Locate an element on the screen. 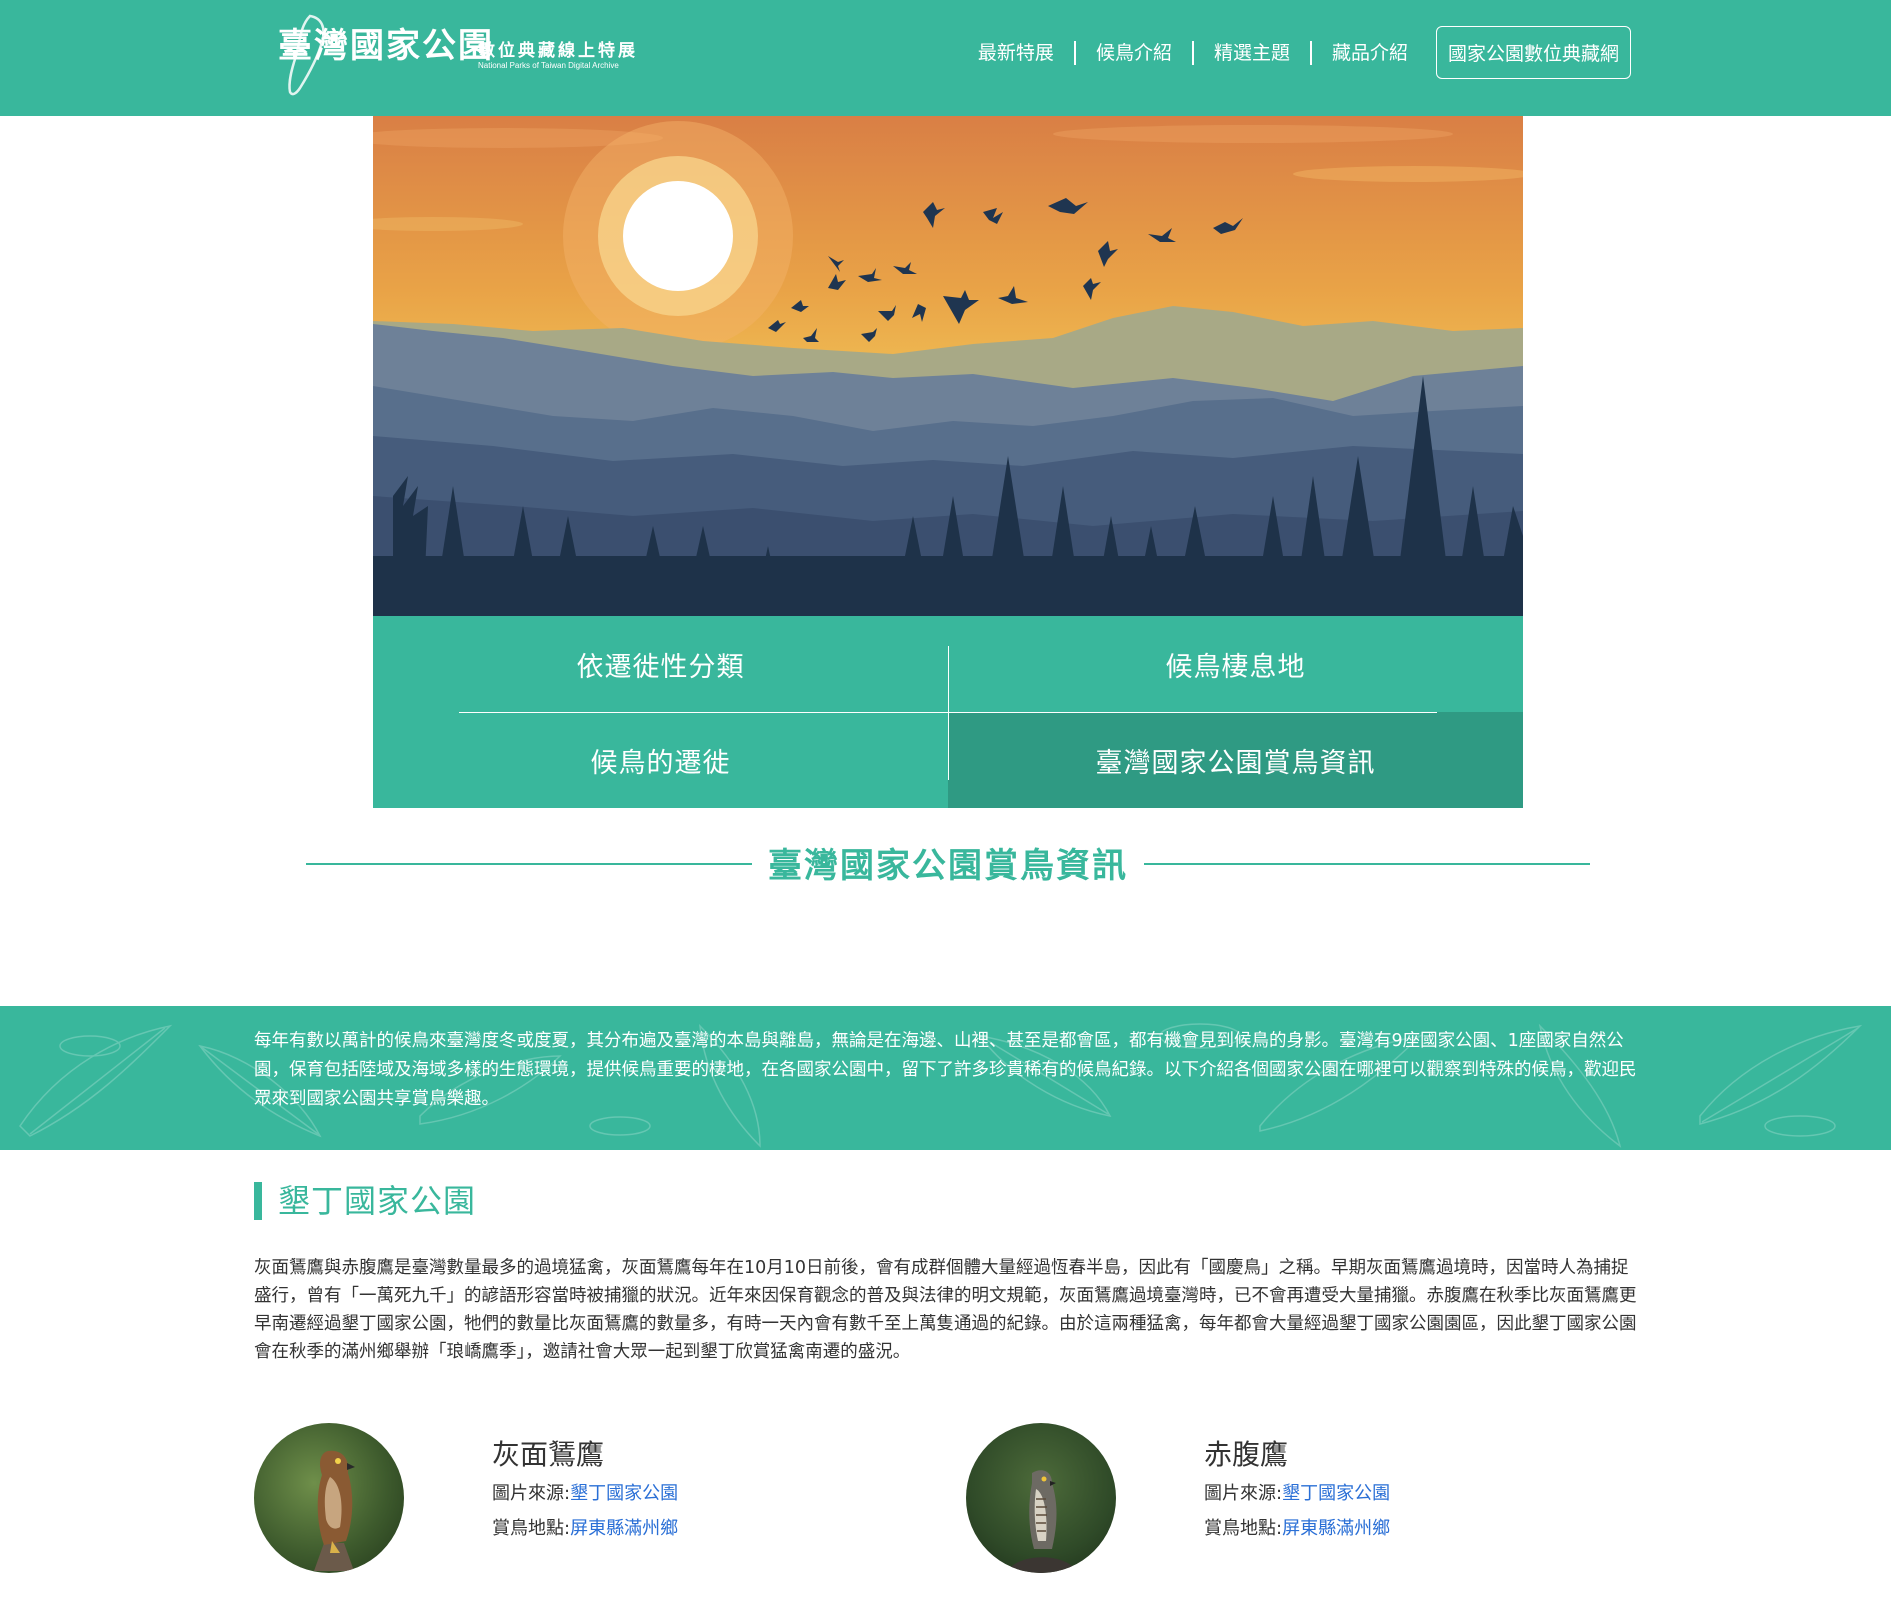  chinese-sparrowhawk-photo is located at coordinates (1041, 1498).